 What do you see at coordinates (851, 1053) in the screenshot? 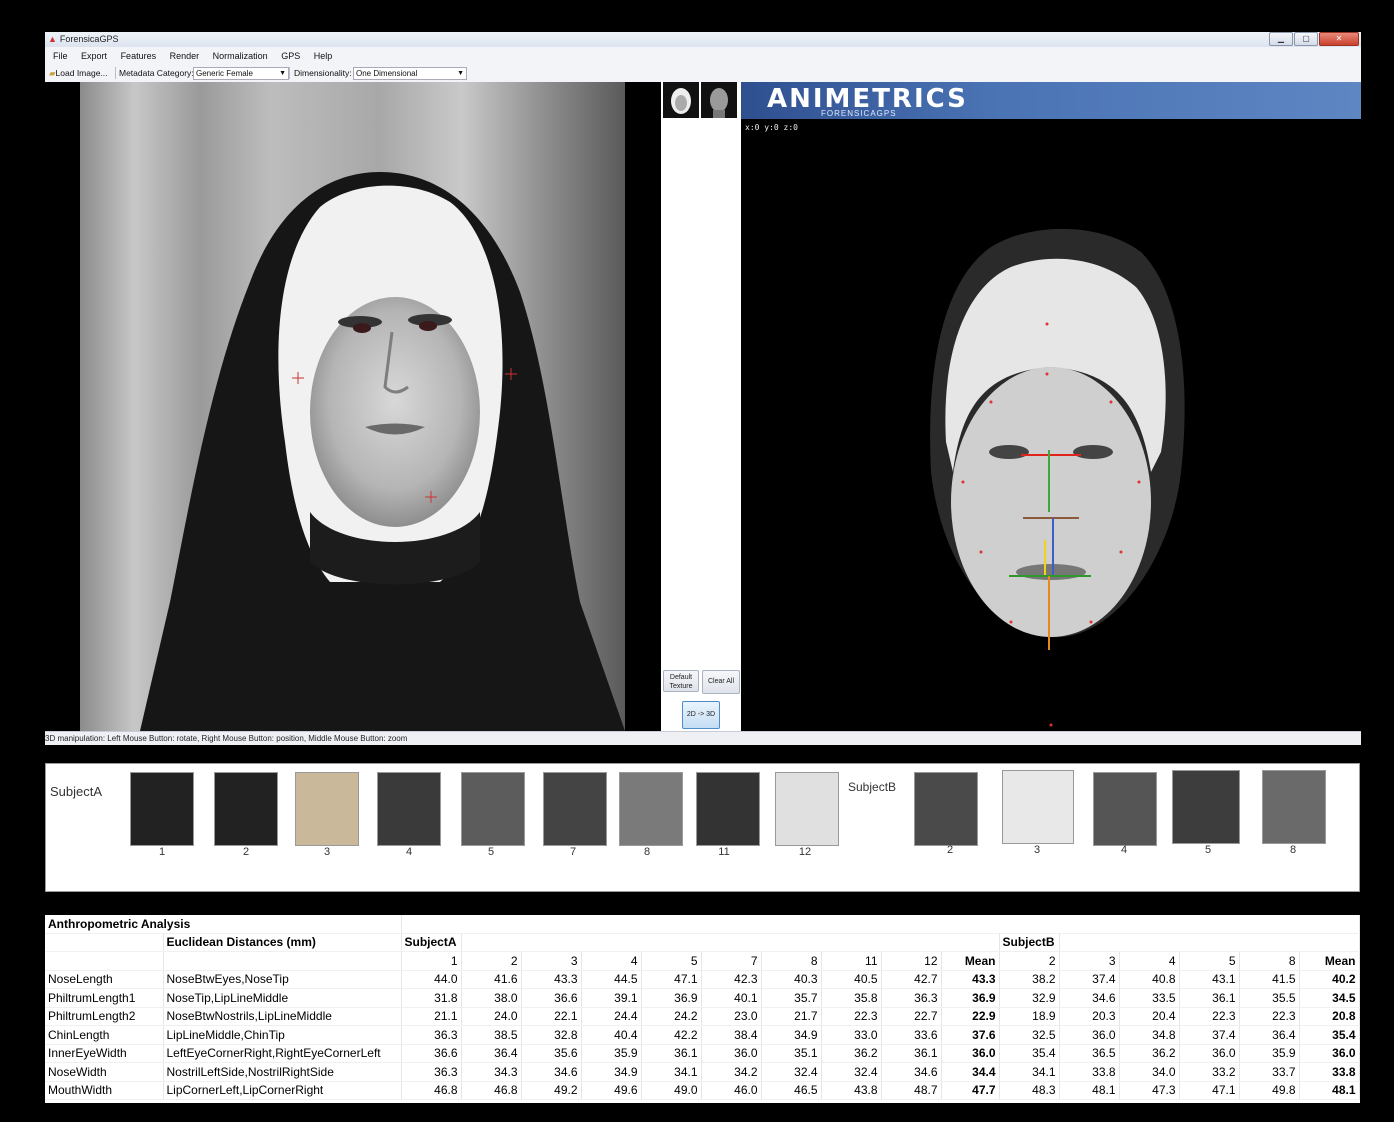
I see `subject-a-value: 36.2` at bounding box center [851, 1053].